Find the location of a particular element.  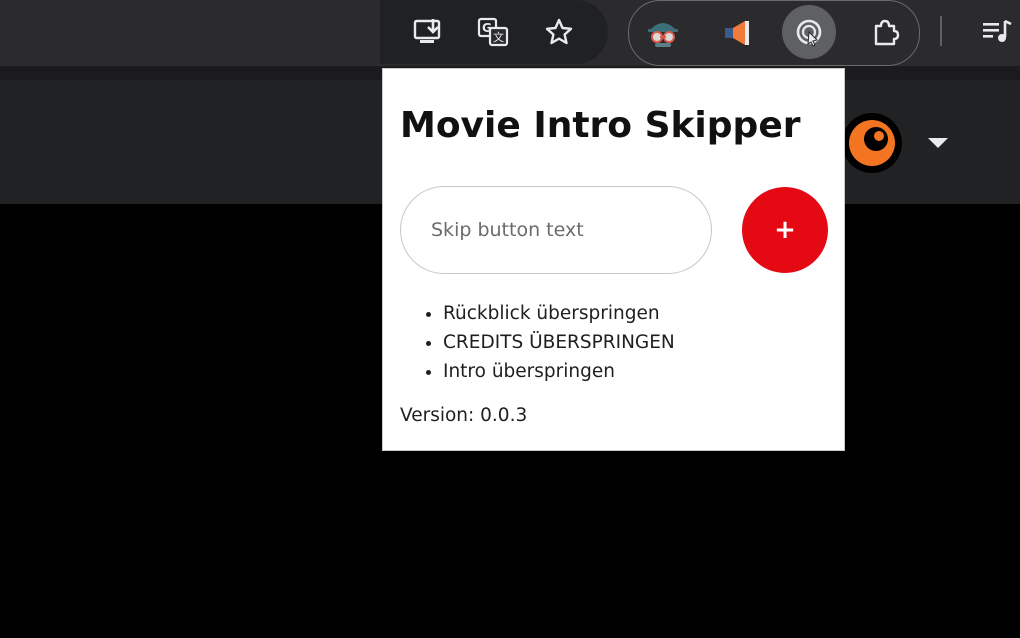

toolbar-separator is located at coordinates (941, 31).